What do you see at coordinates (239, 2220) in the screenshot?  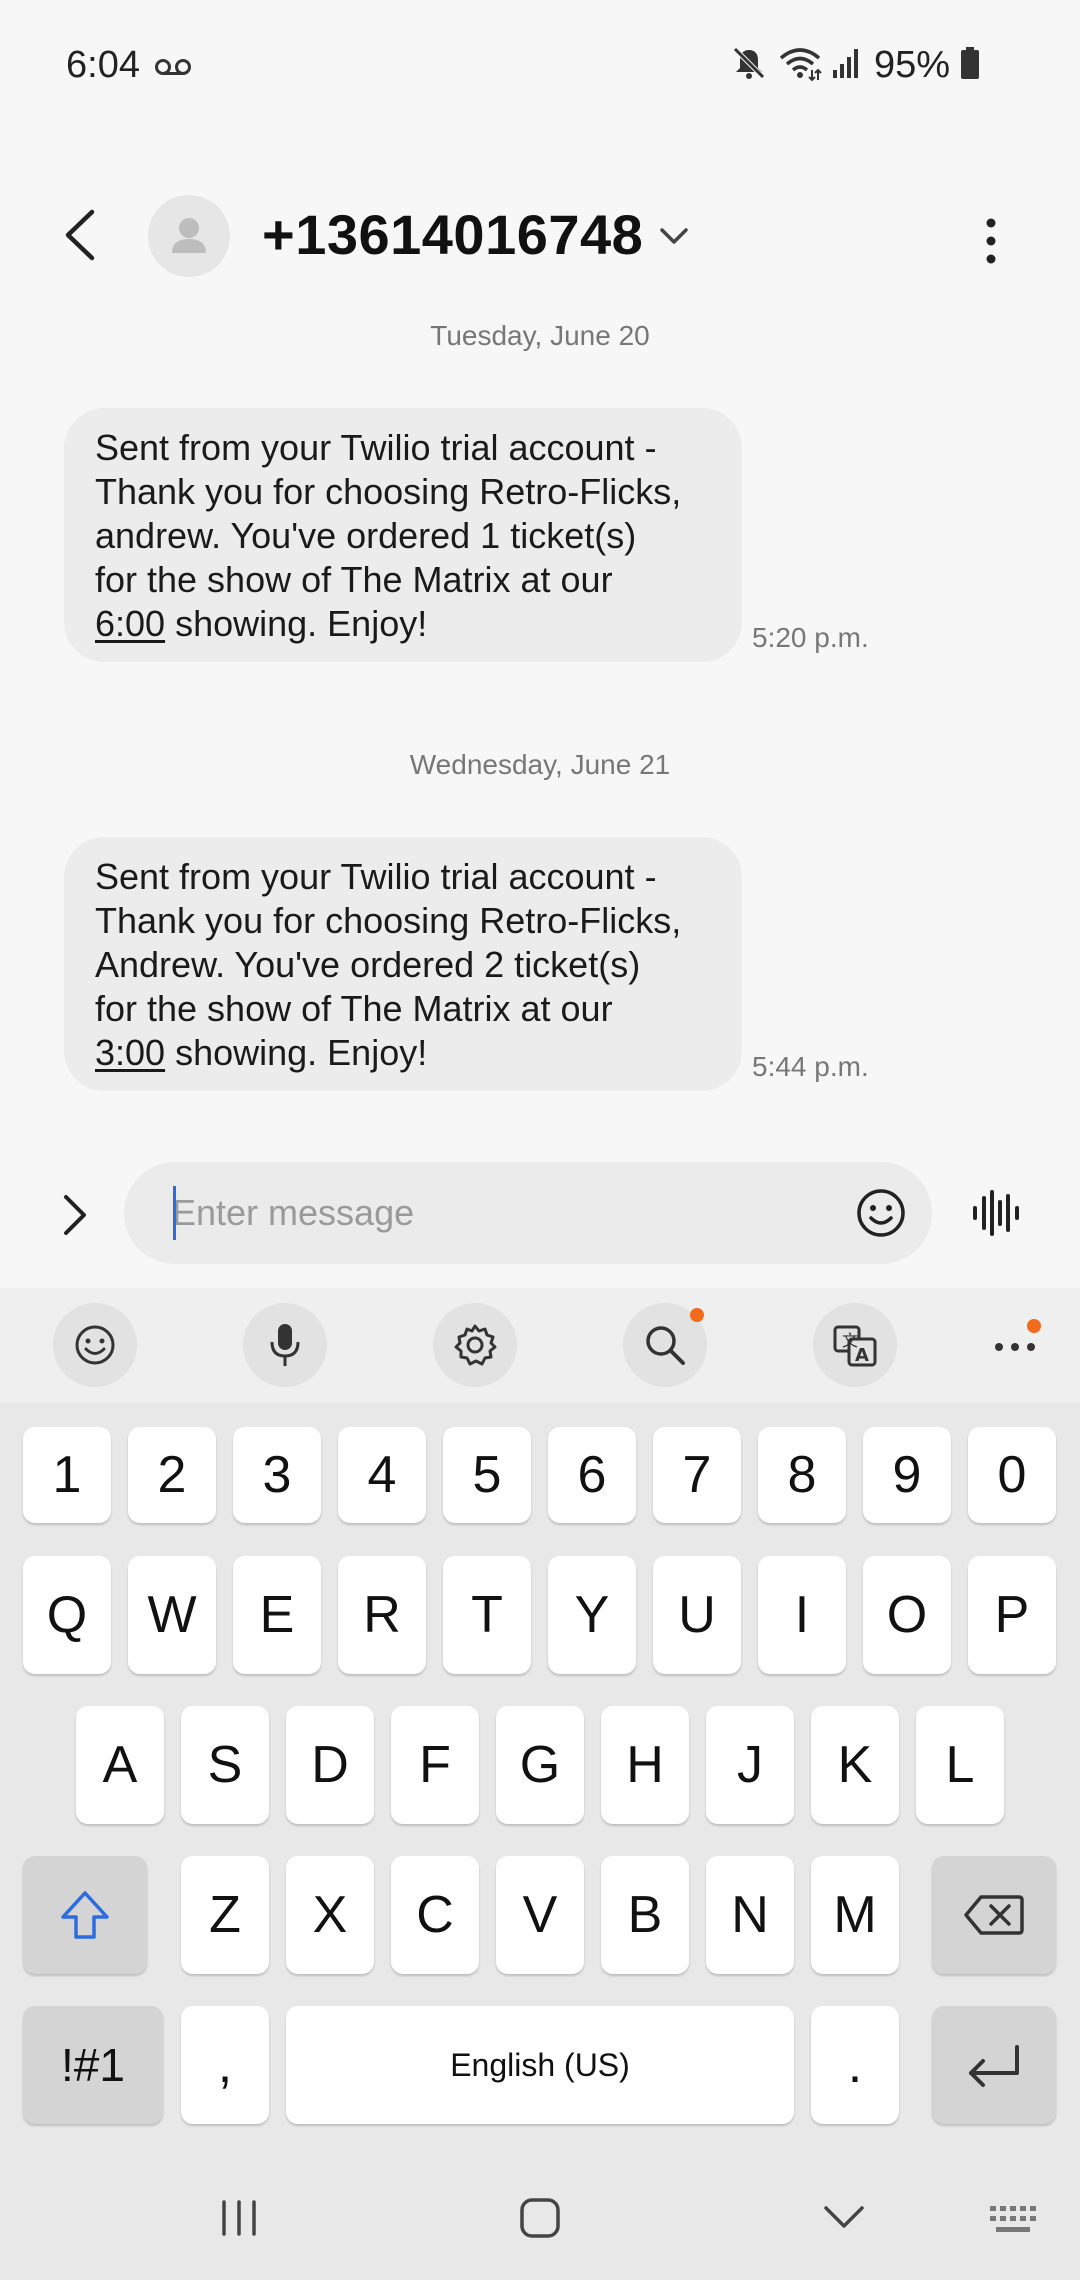 I see `recent-apps-icon` at bounding box center [239, 2220].